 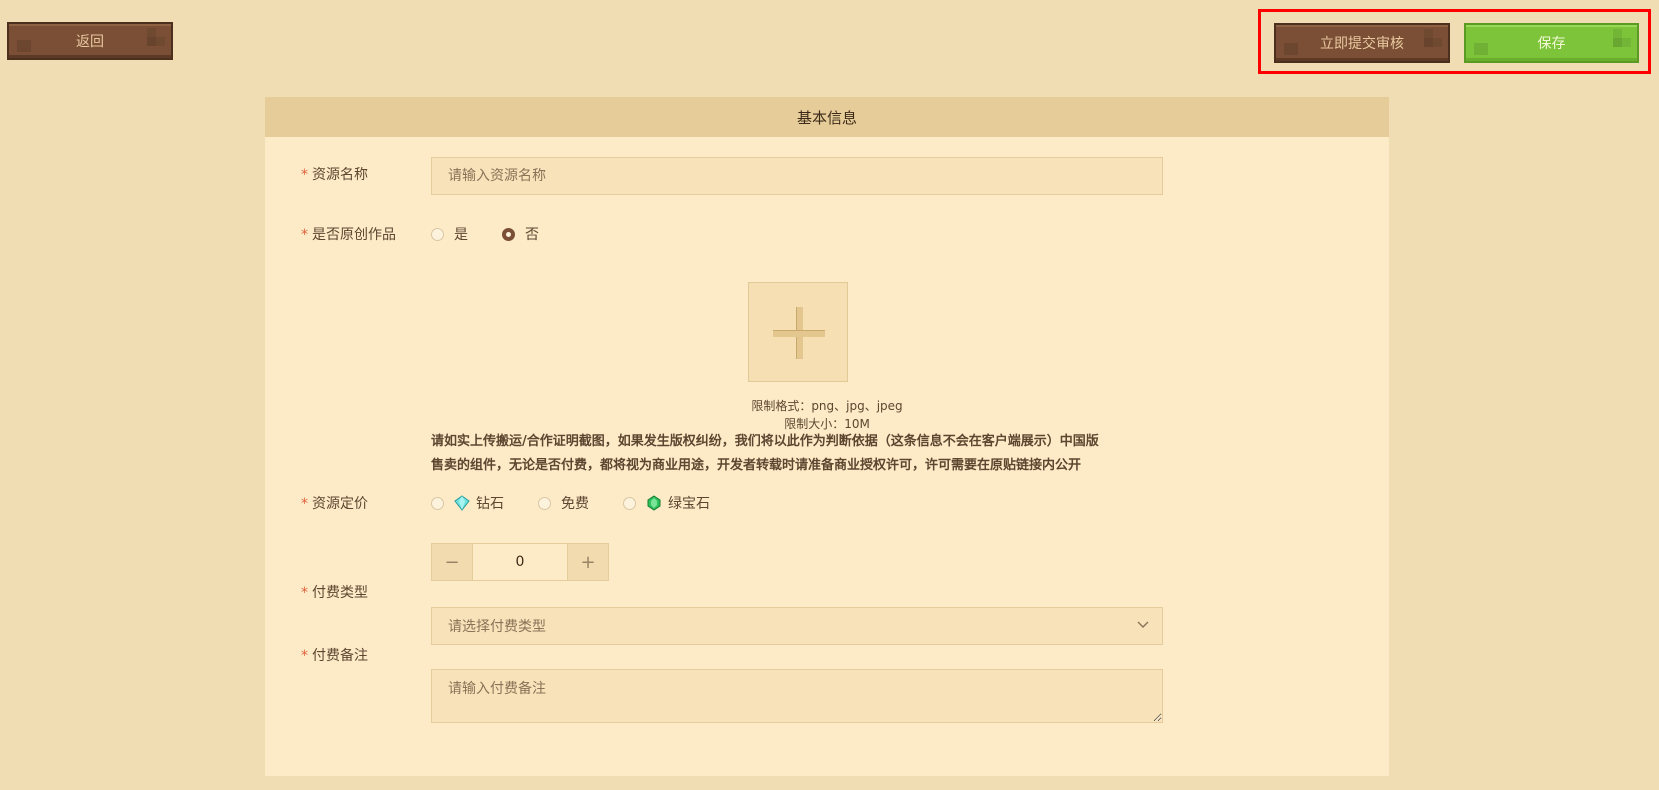 I want to click on price-label: * 资源定价, so click(x=334, y=504).